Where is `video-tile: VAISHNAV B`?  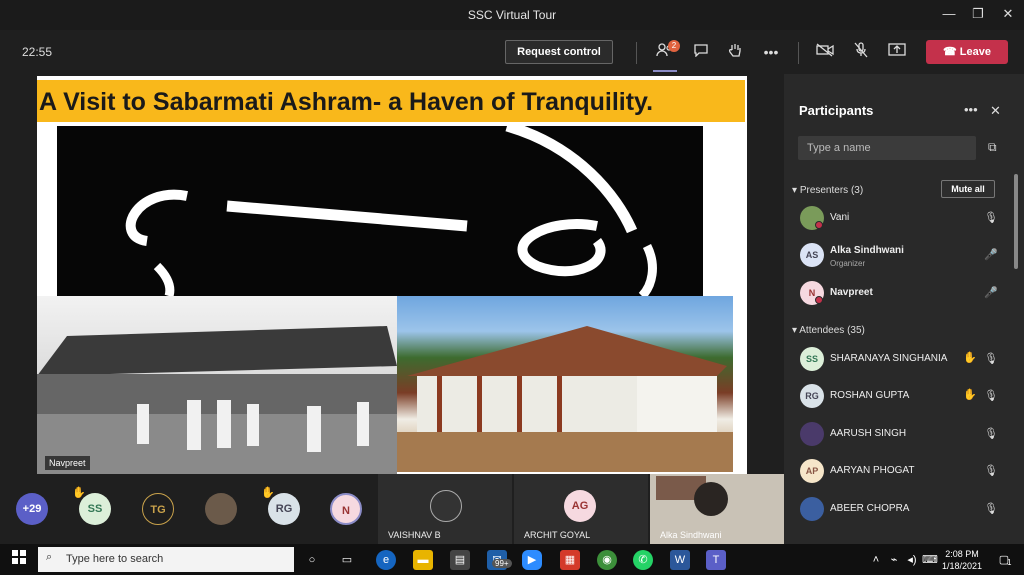
video-tile: VAISHNAV B is located at coordinates (445, 509).